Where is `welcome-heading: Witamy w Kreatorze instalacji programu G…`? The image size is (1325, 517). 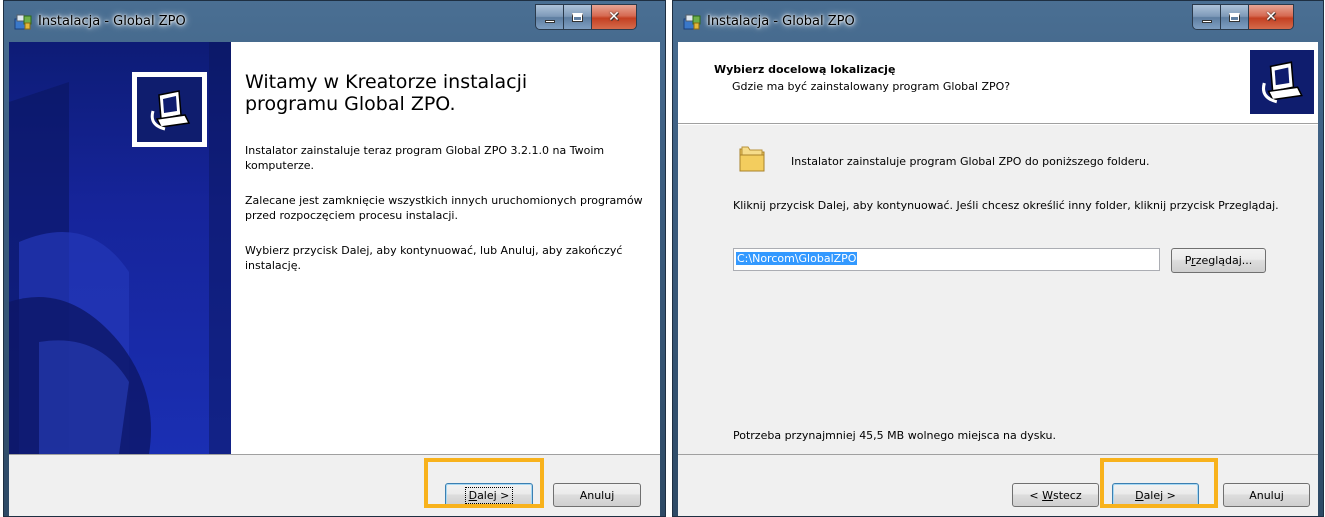
welcome-heading: Witamy w Kreatorze instalacji programu G… is located at coordinates (386, 93).